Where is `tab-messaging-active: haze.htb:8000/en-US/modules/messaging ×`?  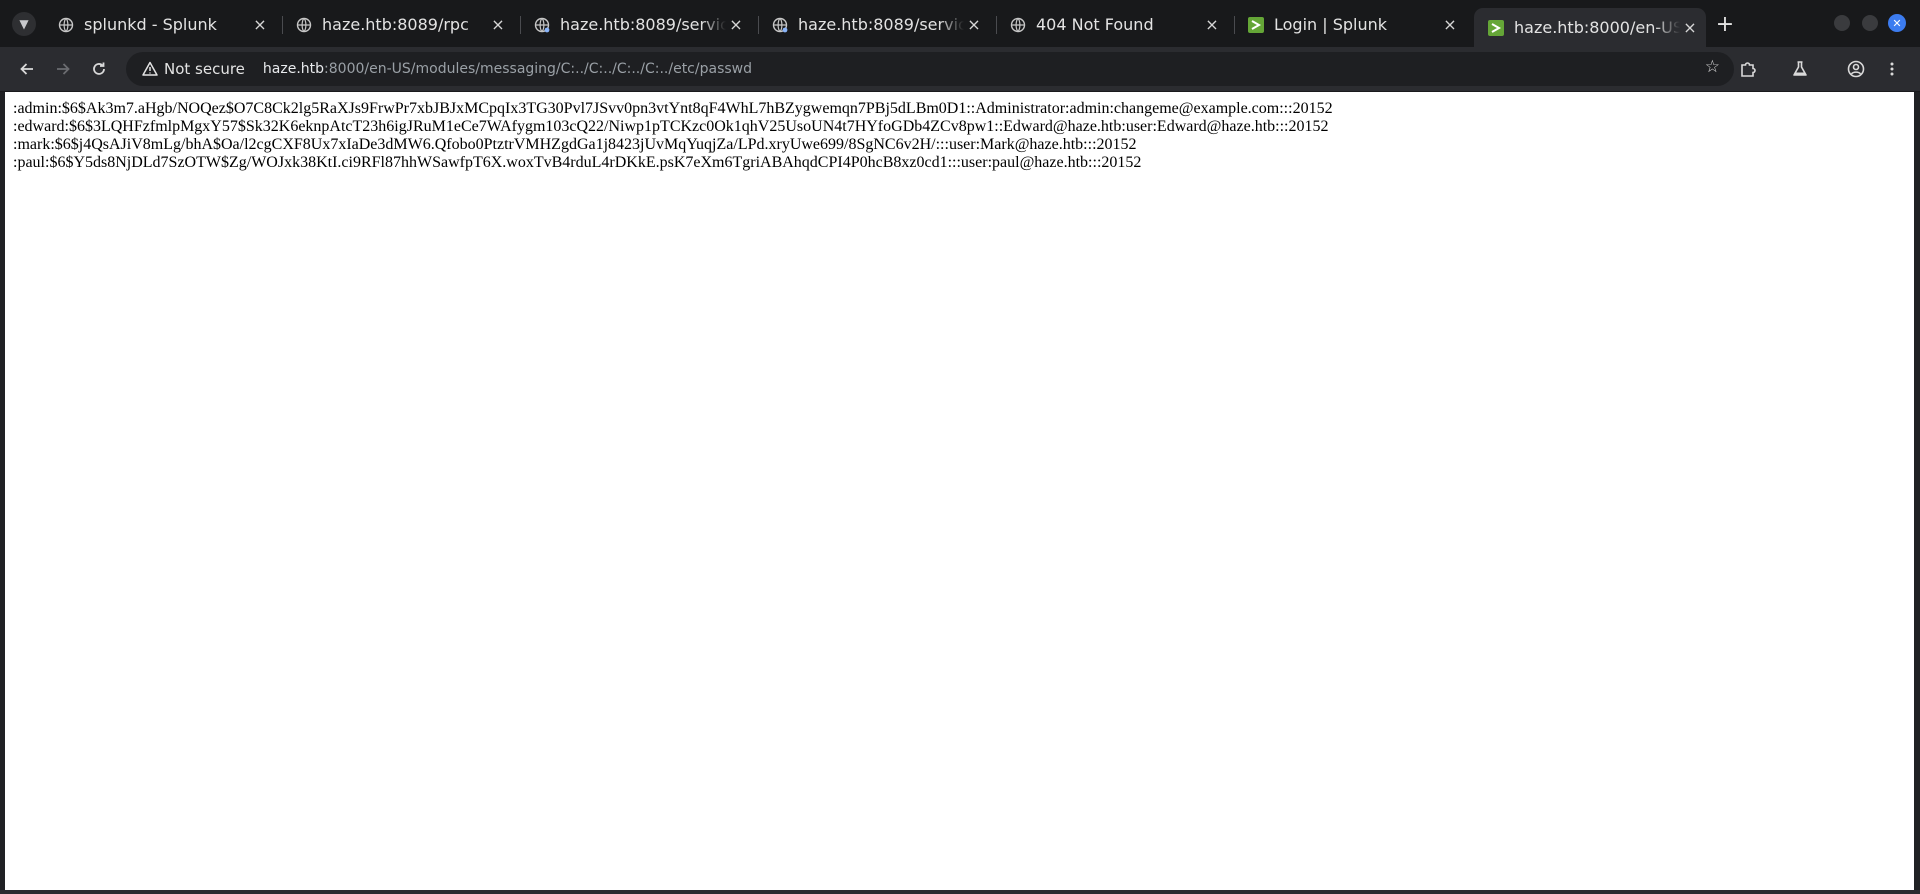 tab-messaging-active: haze.htb:8000/en-US/modules/messaging × is located at coordinates (1590, 27).